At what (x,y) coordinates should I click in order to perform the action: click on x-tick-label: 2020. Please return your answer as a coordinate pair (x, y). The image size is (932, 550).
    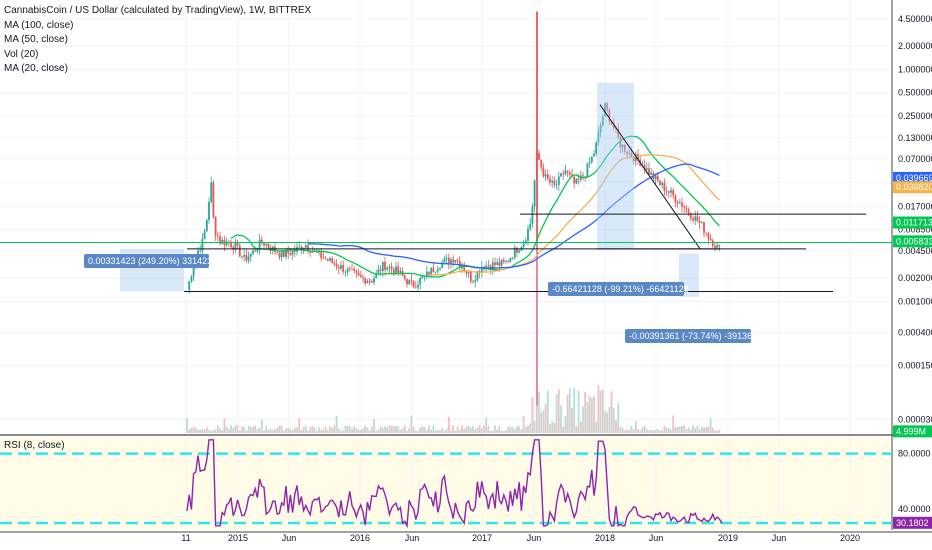
    Looking at the image, I should click on (850, 538).